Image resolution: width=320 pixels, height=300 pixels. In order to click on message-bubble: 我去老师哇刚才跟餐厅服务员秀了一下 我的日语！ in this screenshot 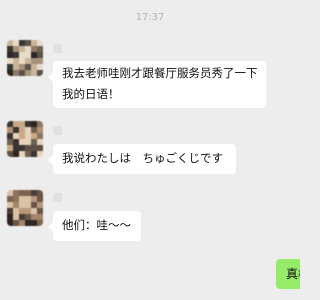, I will do `click(157, 84)`.